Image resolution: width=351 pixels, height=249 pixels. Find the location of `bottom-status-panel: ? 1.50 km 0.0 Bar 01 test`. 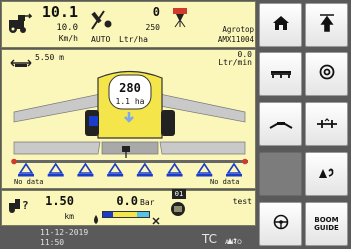

bottom-status-panel: ? 1.50 km 0.0 Bar 01 test is located at coordinates (128, 207).